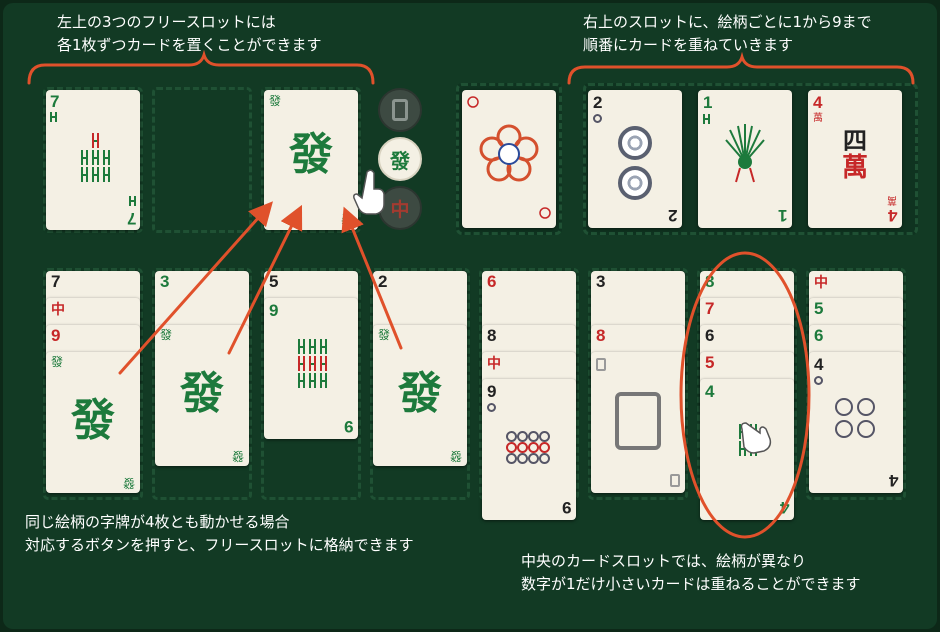  I want to click on card-rank-bottom: 2, so click(672, 215).